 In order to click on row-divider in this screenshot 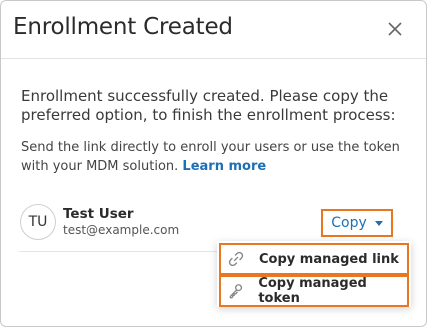, I will do `click(119, 251)`.